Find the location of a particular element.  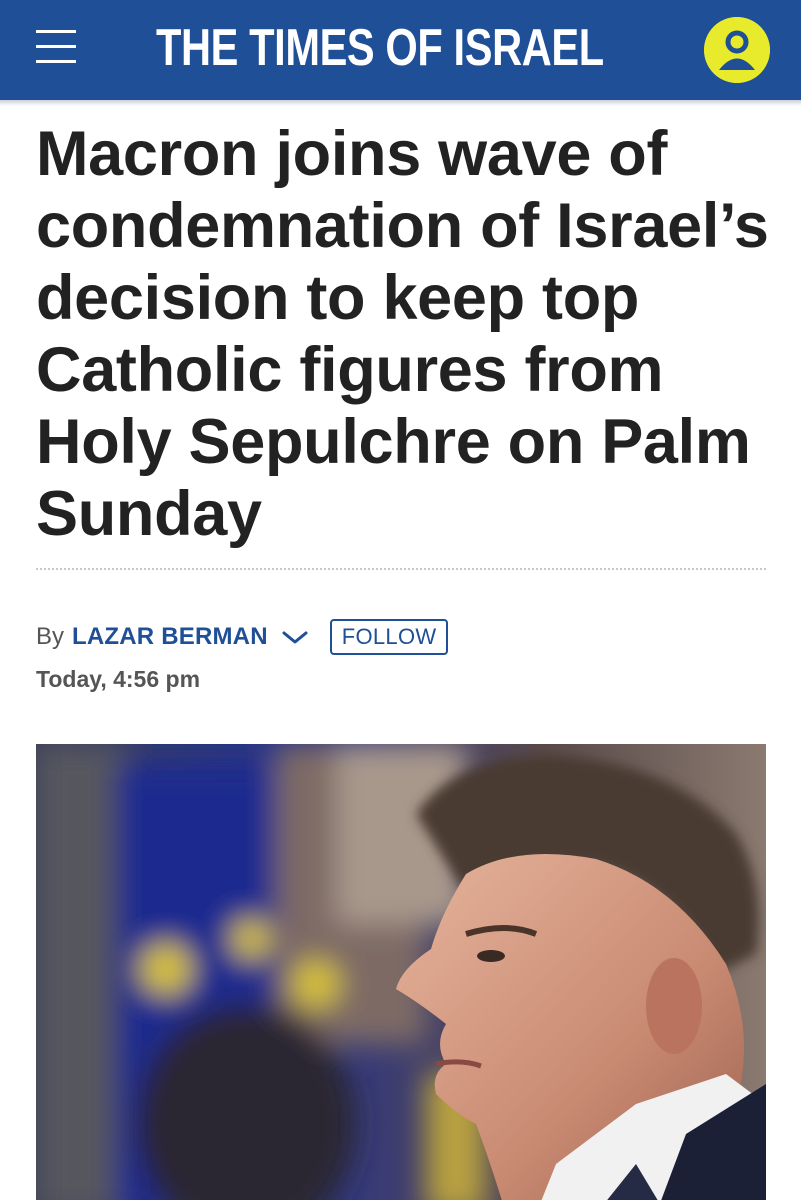

header-shadow is located at coordinates (400, 103).